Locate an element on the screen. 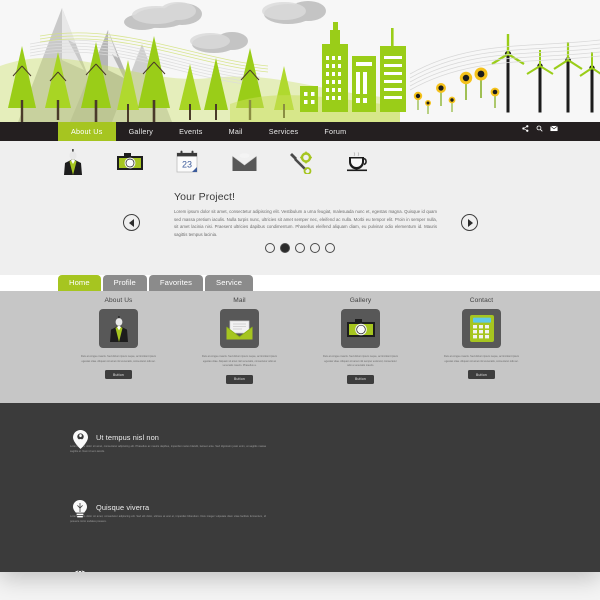 The width and height of the screenshot is (600, 600). nav-item-mail: Mail is located at coordinates (236, 131).